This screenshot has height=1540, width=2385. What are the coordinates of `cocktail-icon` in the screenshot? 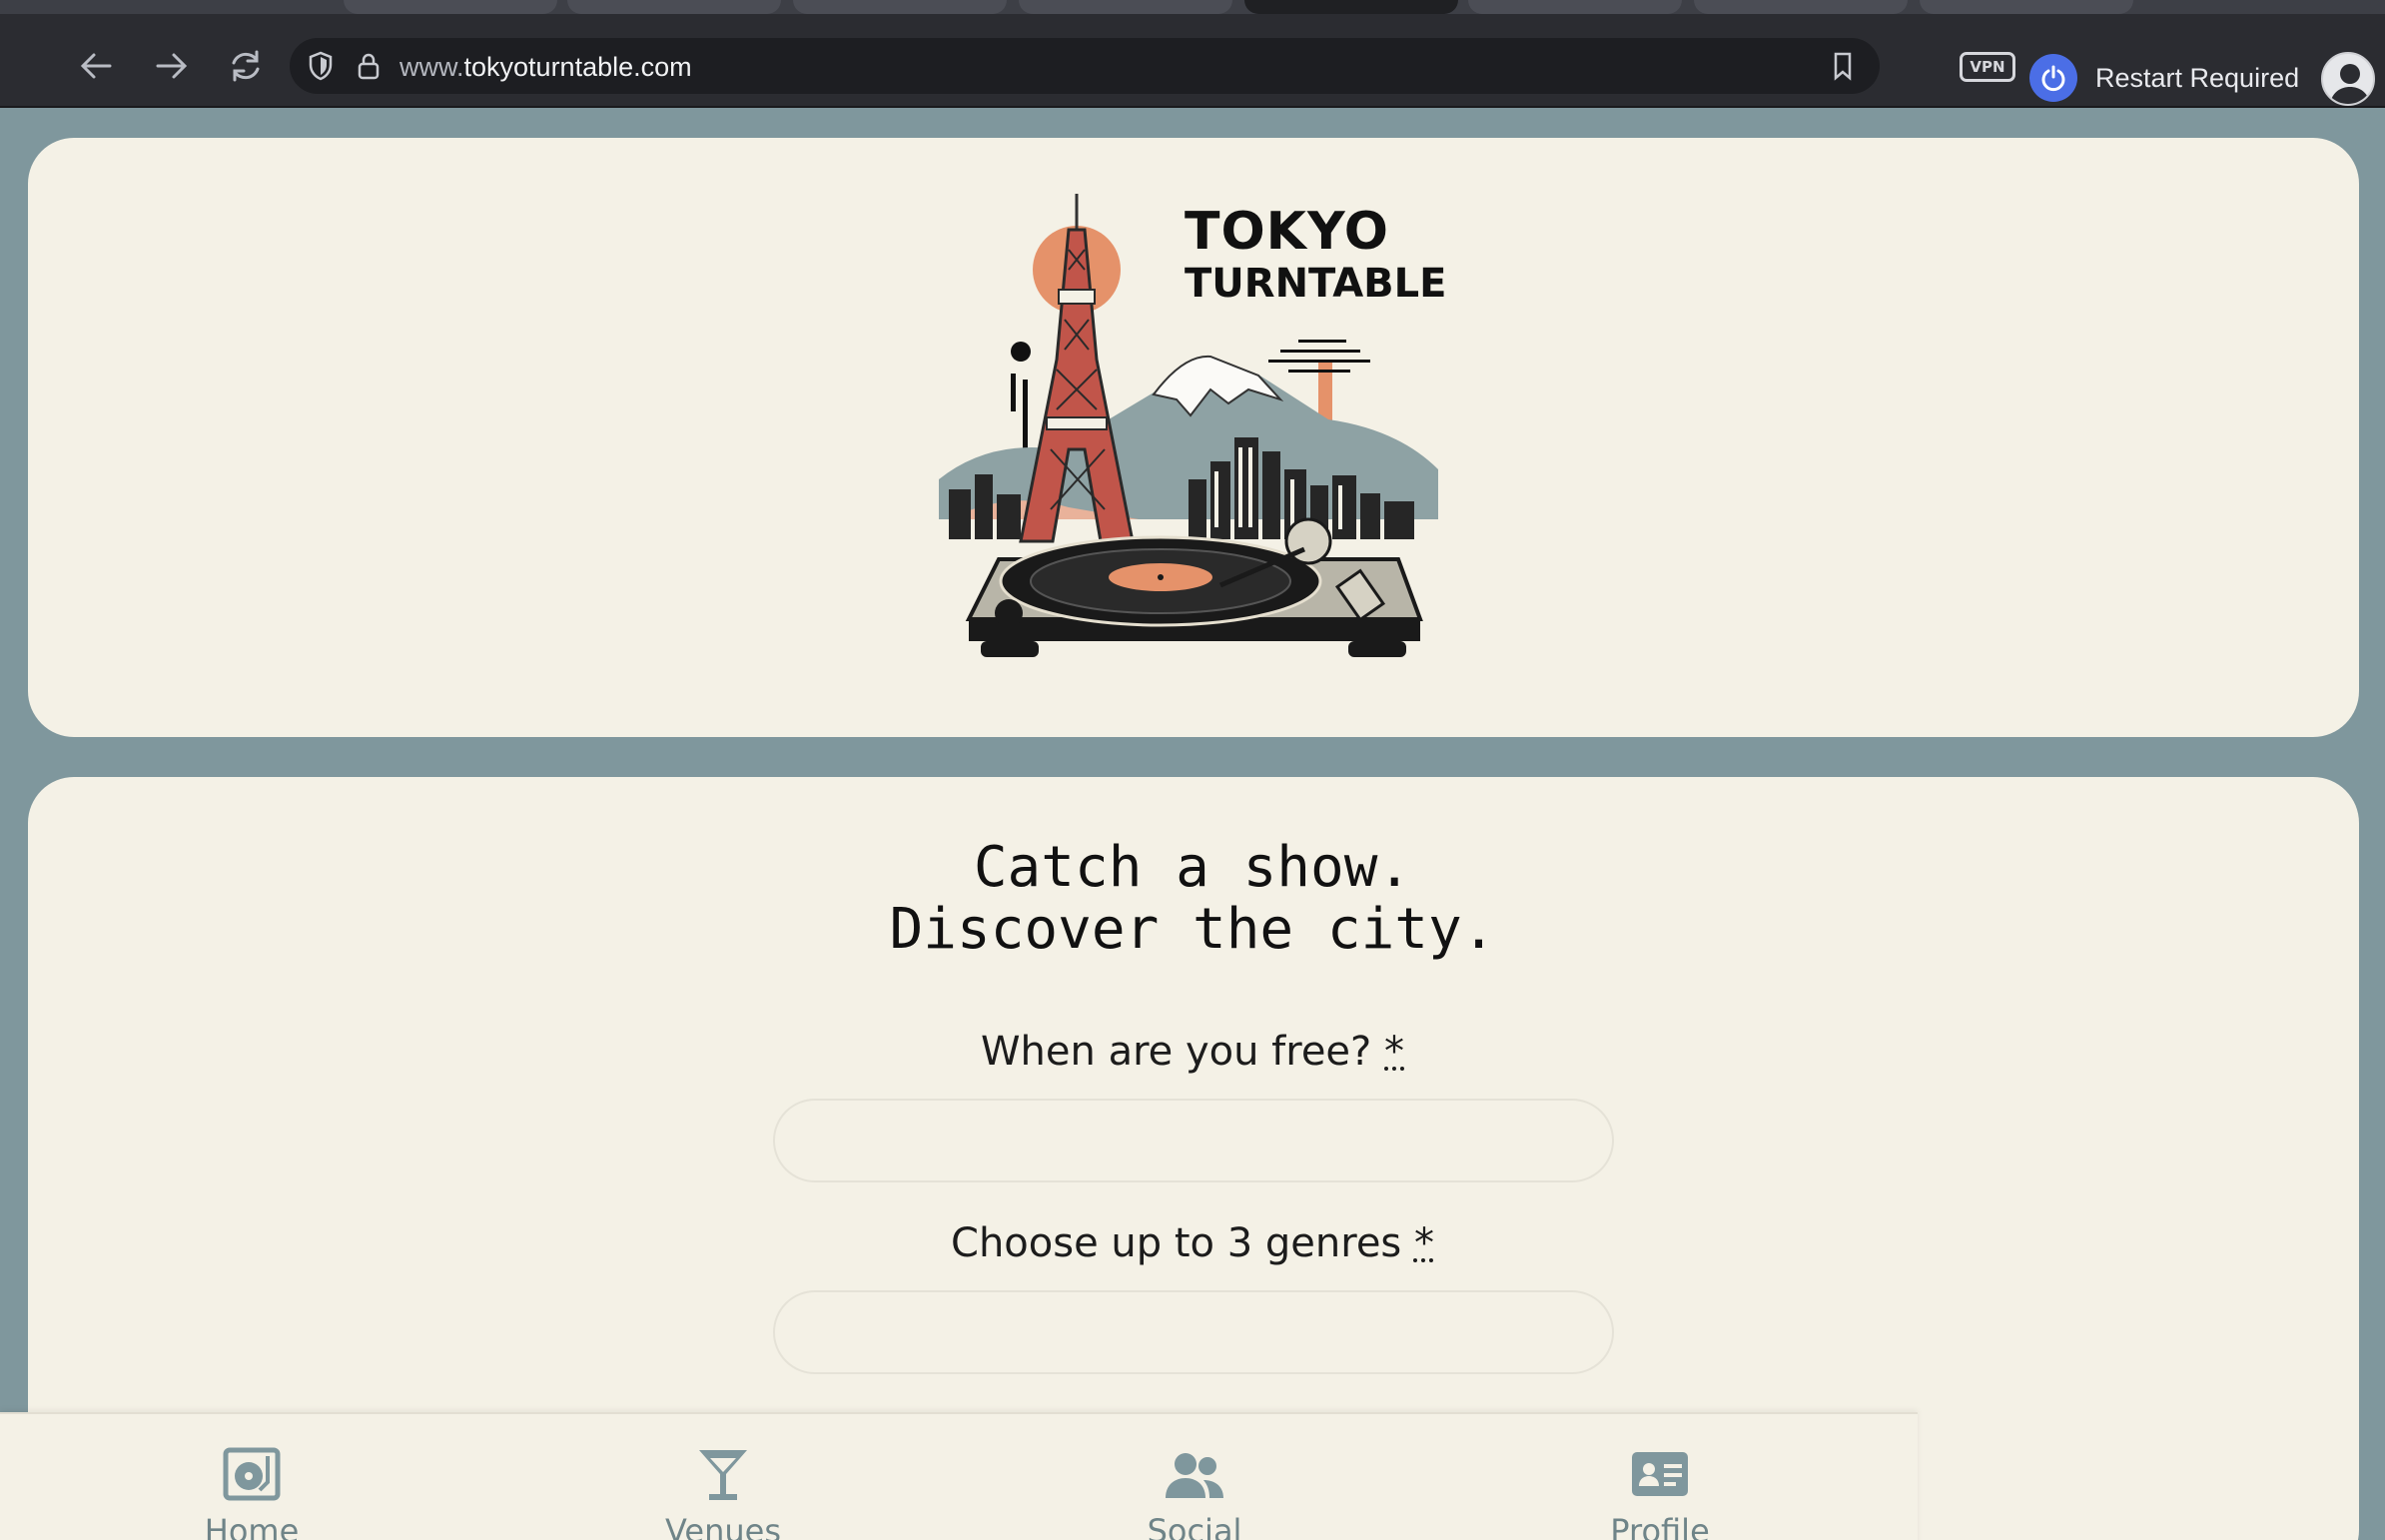 It's located at (723, 1475).